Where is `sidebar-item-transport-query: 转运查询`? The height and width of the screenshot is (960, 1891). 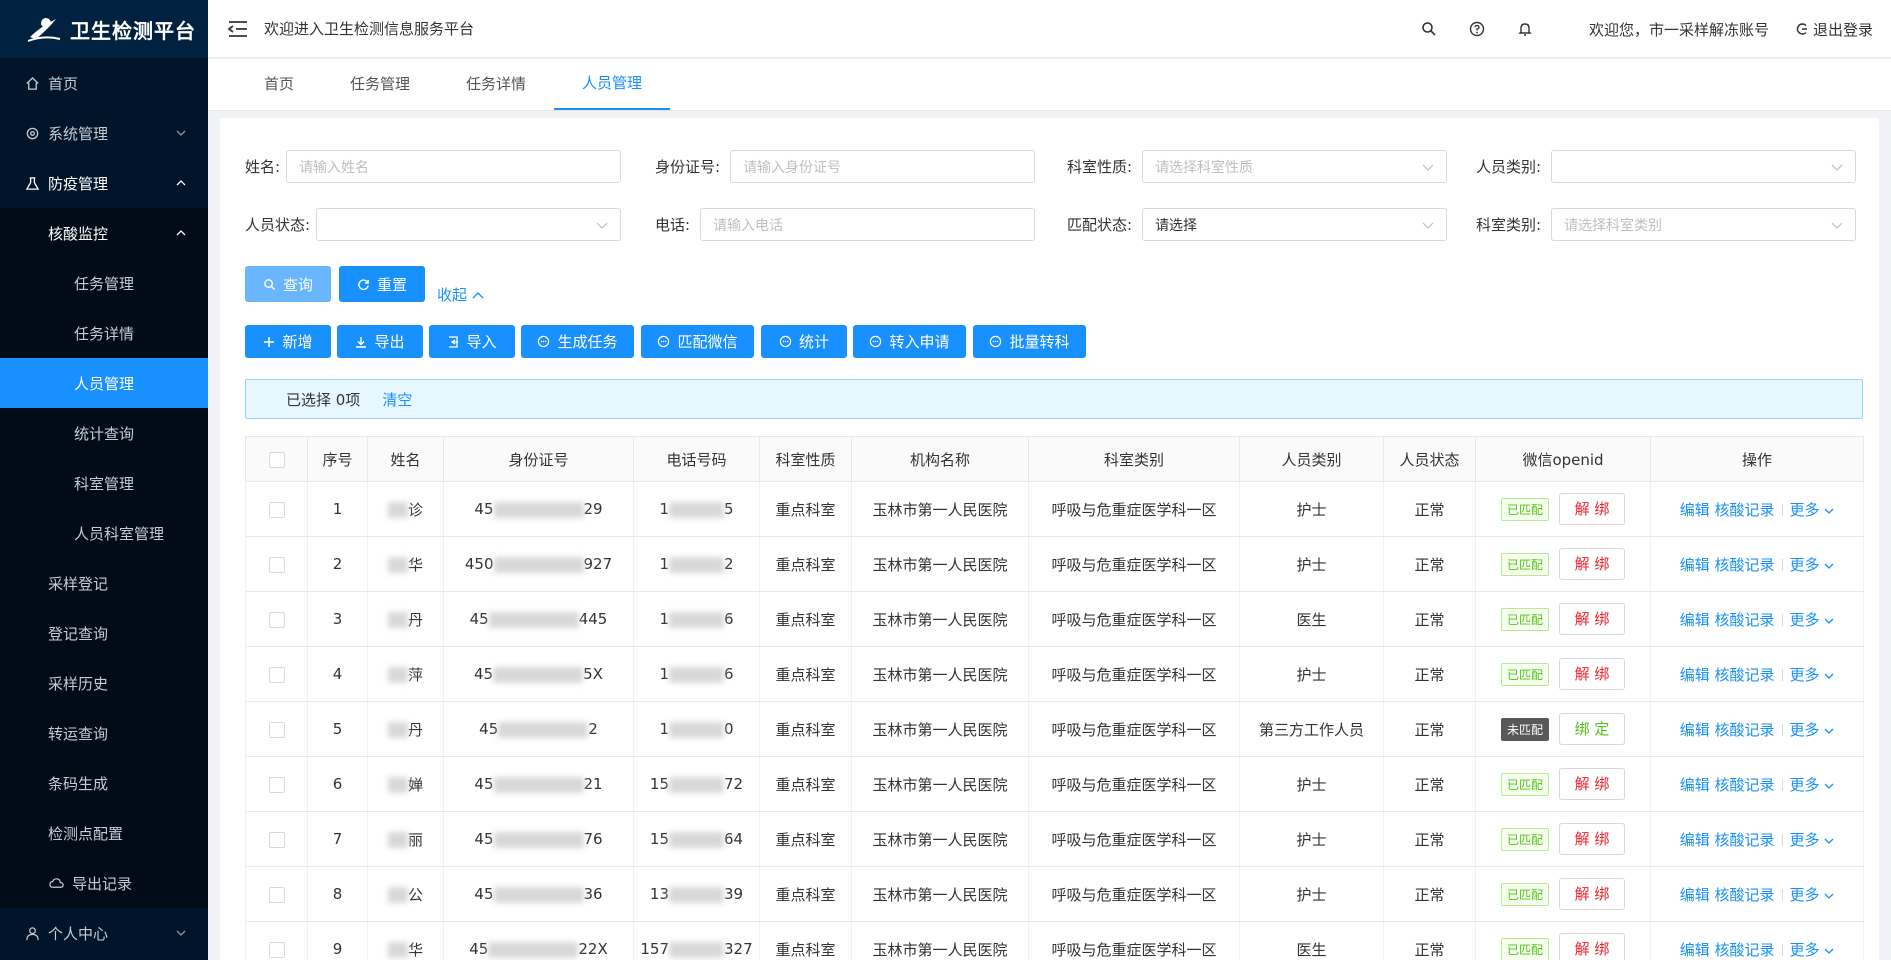
sidebar-item-transport-query: 转运查询 is located at coordinates (104, 733).